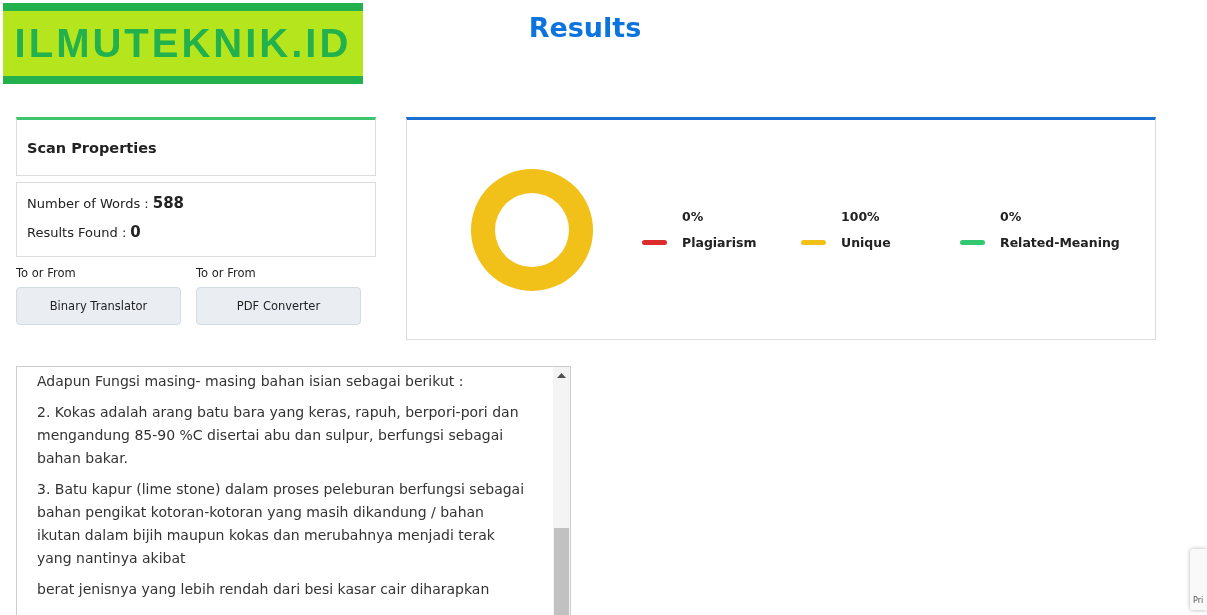 The image size is (1207, 615). What do you see at coordinates (77, 232) in the screenshot?
I see `stat-label: Results Found :` at bounding box center [77, 232].